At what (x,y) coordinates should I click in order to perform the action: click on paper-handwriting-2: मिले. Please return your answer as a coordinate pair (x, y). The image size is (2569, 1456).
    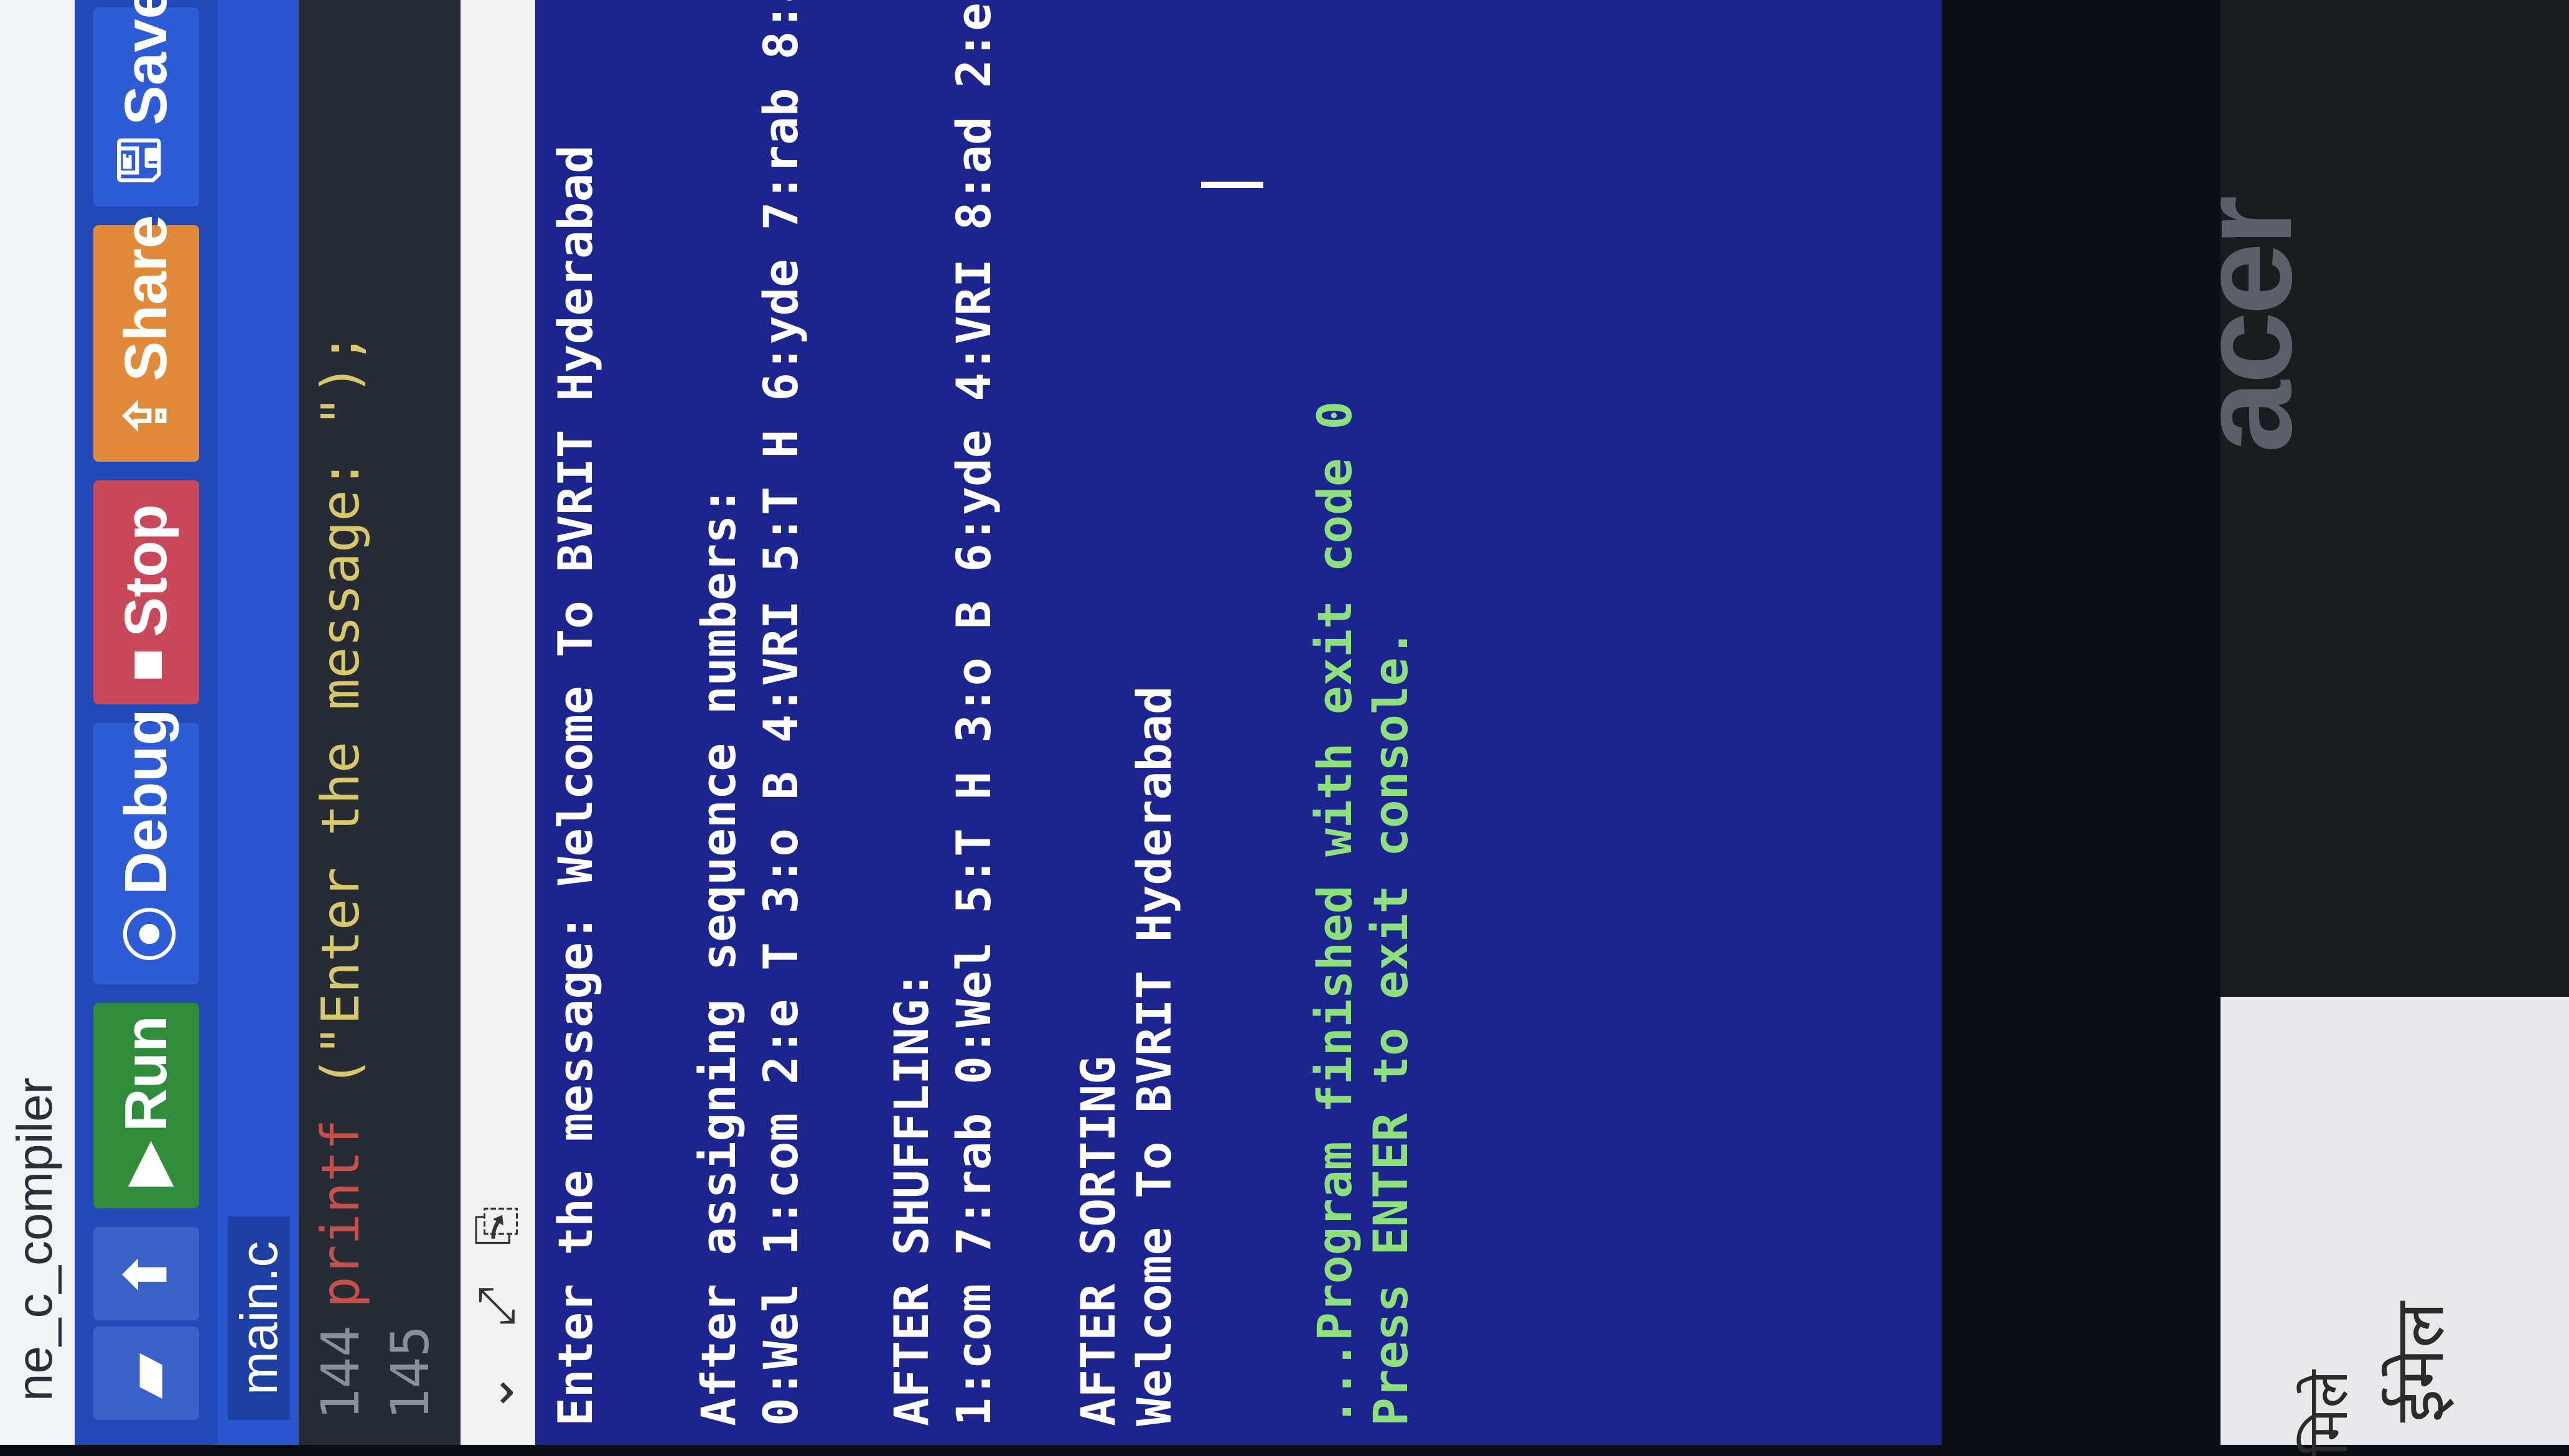
    Looking at the image, I should click on (2328, 1413).